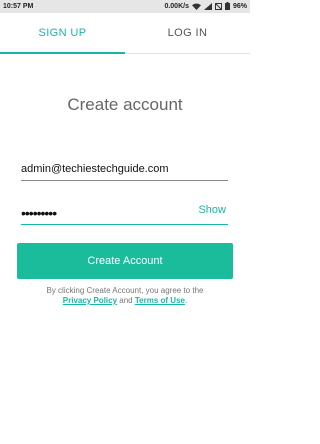 This screenshot has width=320, height=444. I want to click on wifi-icon, so click(196, 6).